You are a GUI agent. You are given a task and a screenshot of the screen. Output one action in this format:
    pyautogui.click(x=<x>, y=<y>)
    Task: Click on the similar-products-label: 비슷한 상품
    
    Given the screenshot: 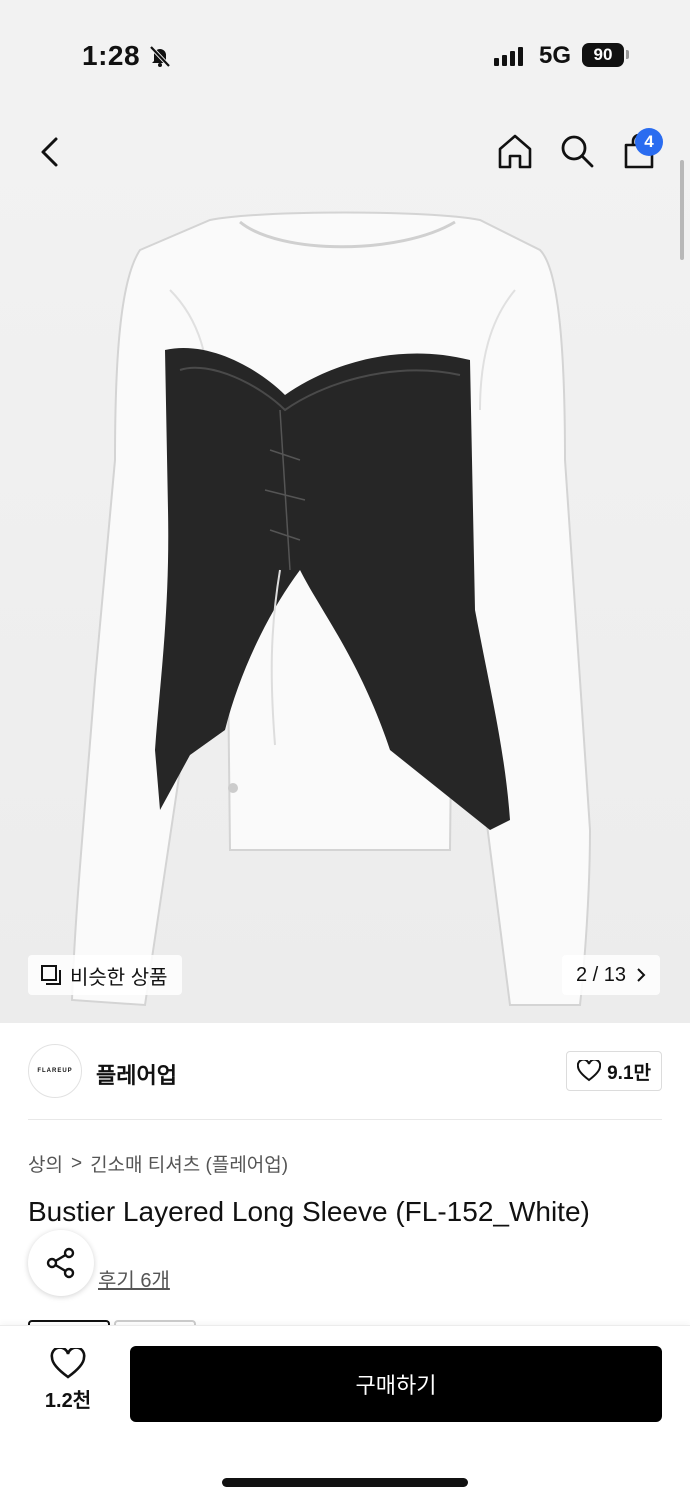 What is the action you would take?
    pyautogui.click(x=119, y=977)
    